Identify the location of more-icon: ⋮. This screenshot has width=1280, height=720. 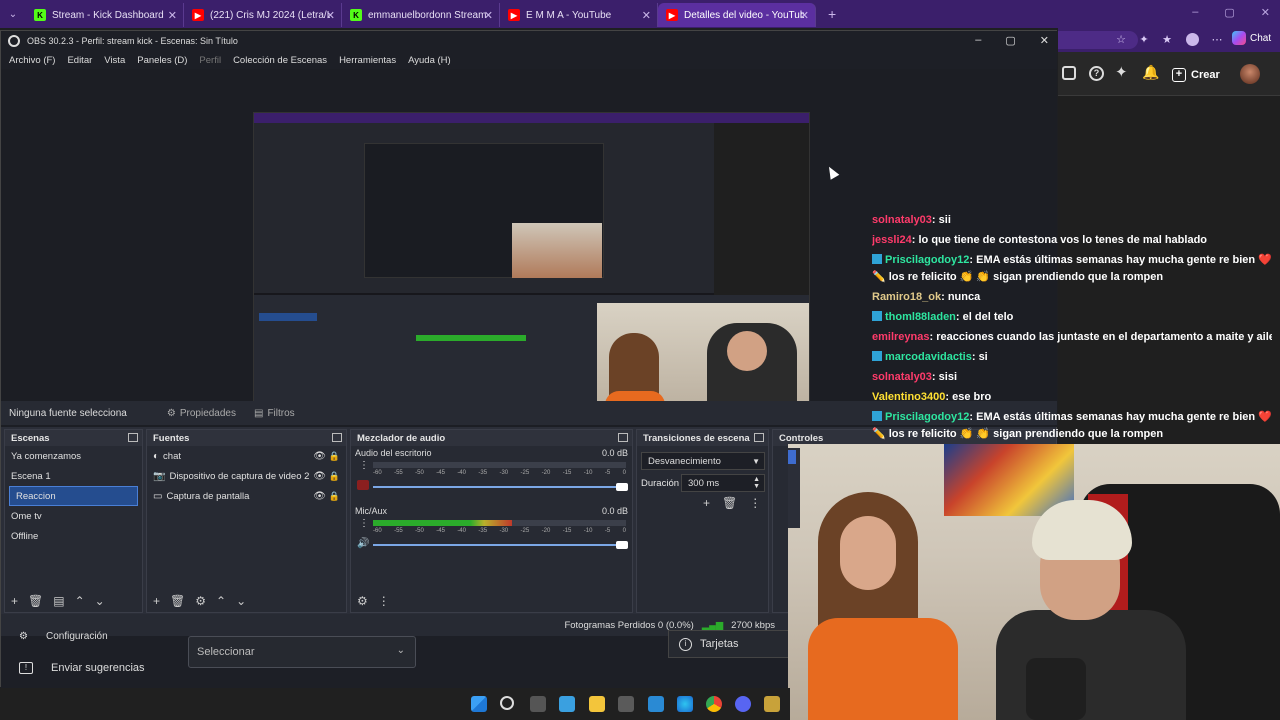
(755, 503).